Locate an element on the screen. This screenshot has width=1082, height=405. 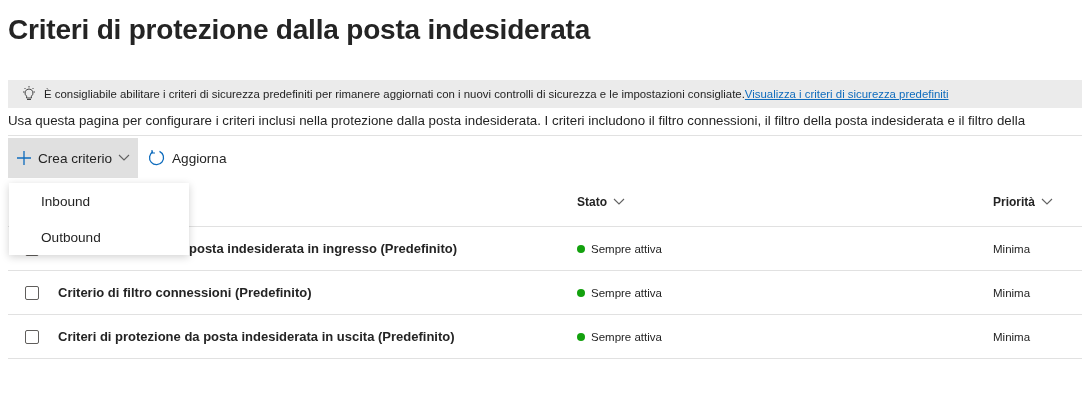
refresh-icon is located at coordinates (157, 158).